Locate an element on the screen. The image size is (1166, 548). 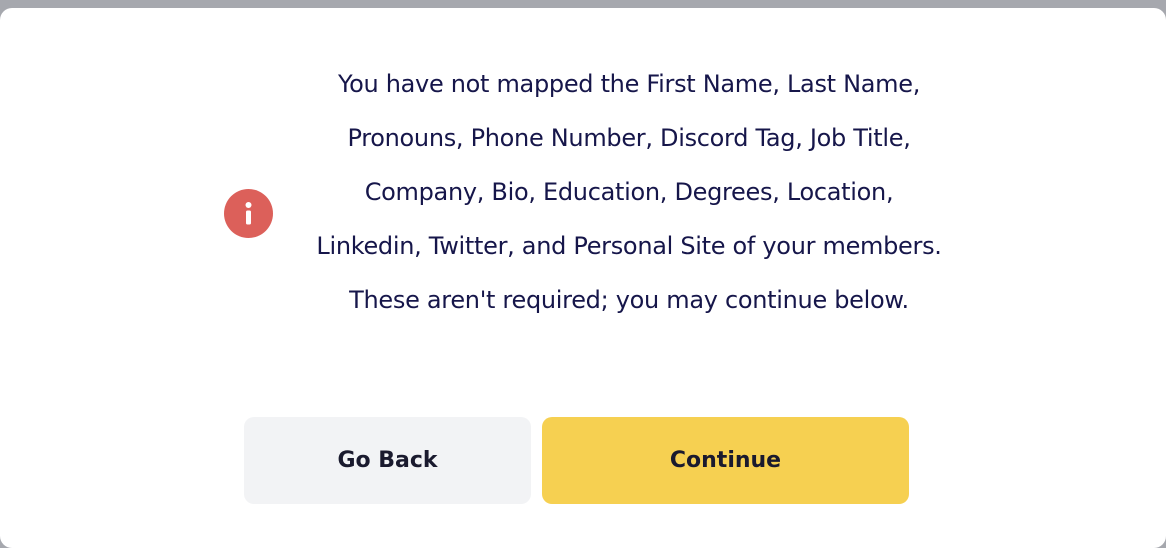
go-back-button: Go Back is located at coordinates (387, 460).